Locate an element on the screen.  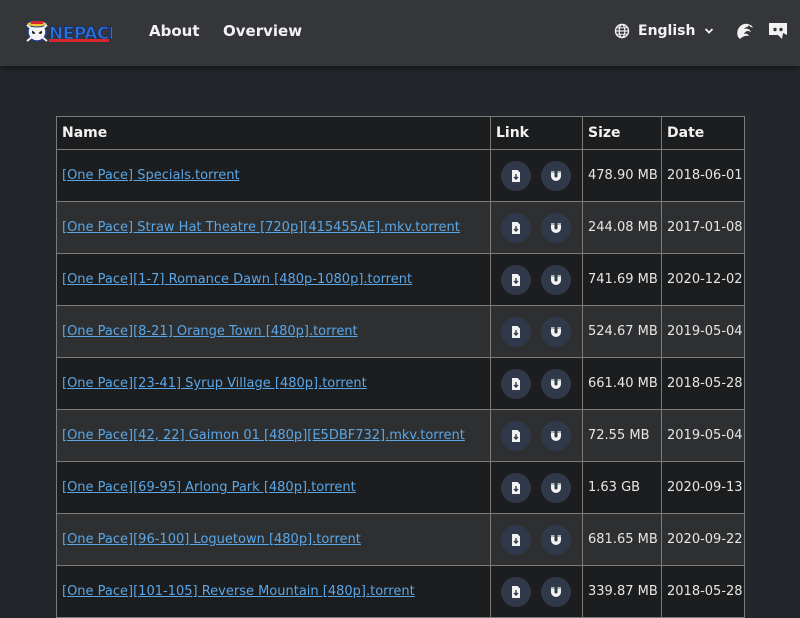
one-pace-logo: NEPACE is located at coordinates (68, 31).